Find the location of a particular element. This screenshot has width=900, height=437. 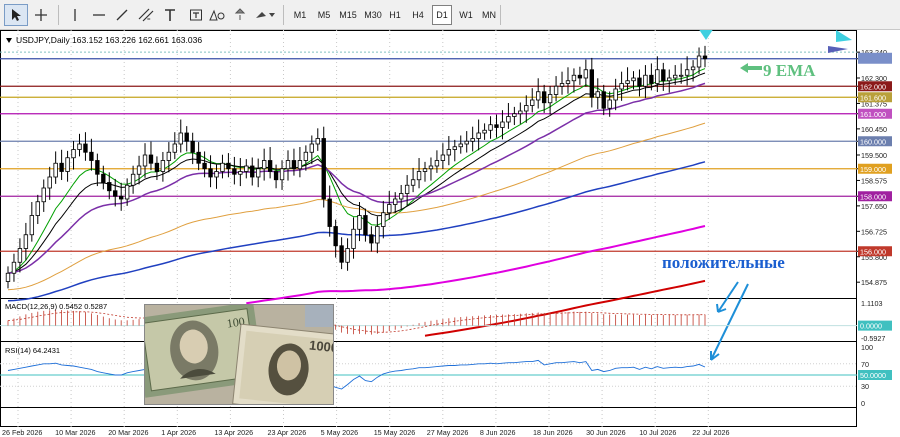

x-axis-label: 10 Jul 2026 is located at coordinates (657, 432).